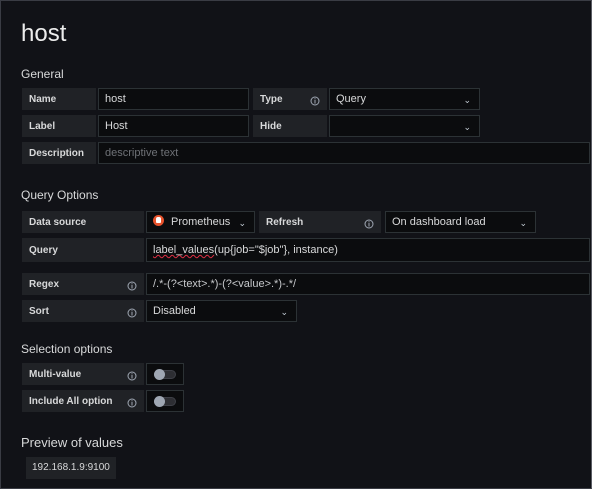  What do you see at coordinates (83, 311) in the screenshot?
I see `sort-label: Sort` at bounding box center [83, 311].